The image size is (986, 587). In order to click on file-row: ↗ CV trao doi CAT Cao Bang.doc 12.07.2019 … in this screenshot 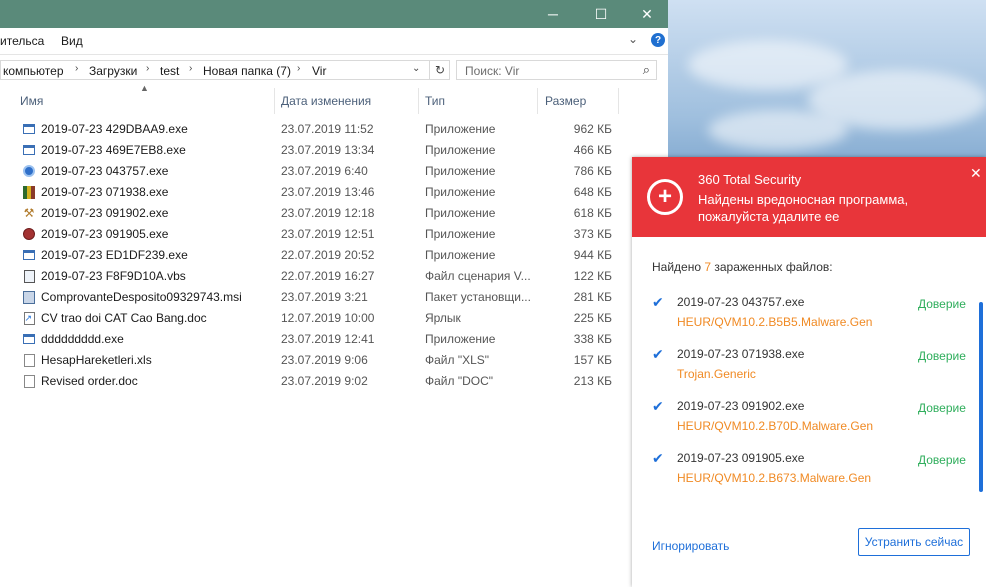, I will do `click(320, 318)`.